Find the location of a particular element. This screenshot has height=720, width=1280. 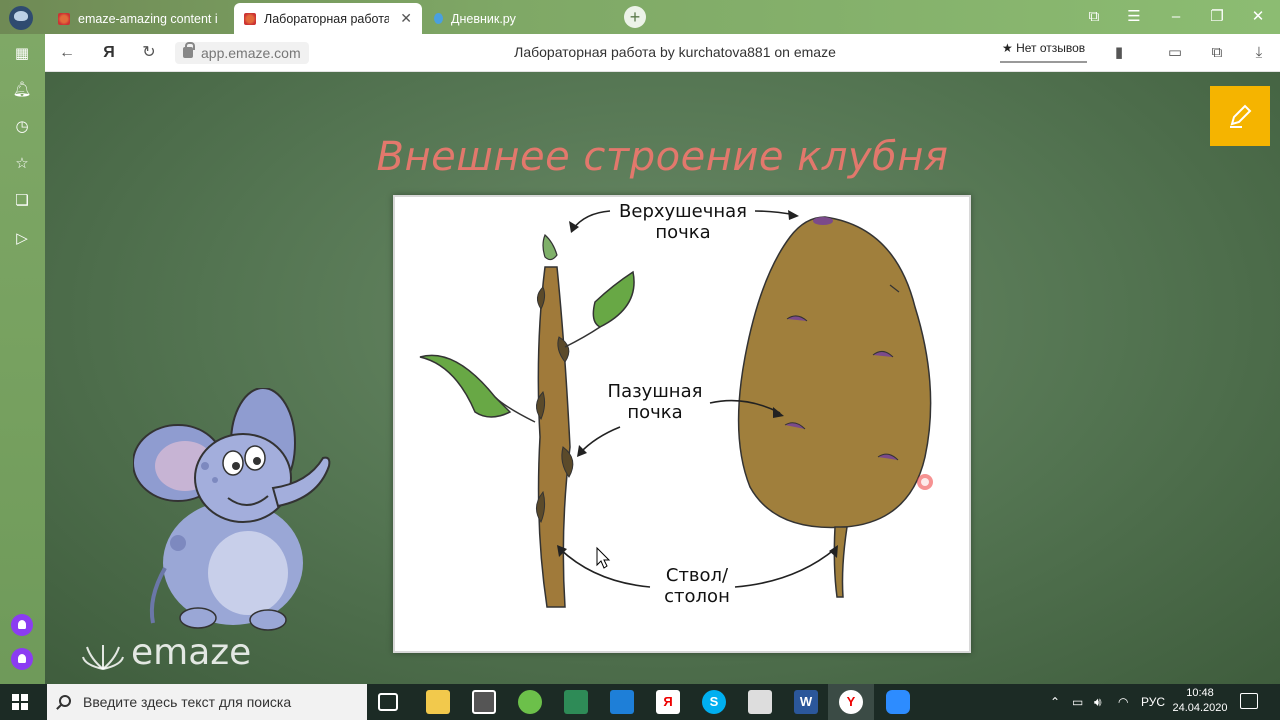

emaze-logo-icon is located at coordinates (103, 657).